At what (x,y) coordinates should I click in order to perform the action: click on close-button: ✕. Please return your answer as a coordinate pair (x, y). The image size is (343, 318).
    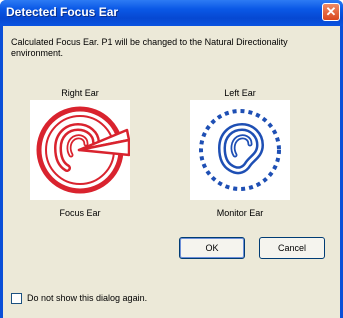
    Looking at the image, I should click on (331, 12).